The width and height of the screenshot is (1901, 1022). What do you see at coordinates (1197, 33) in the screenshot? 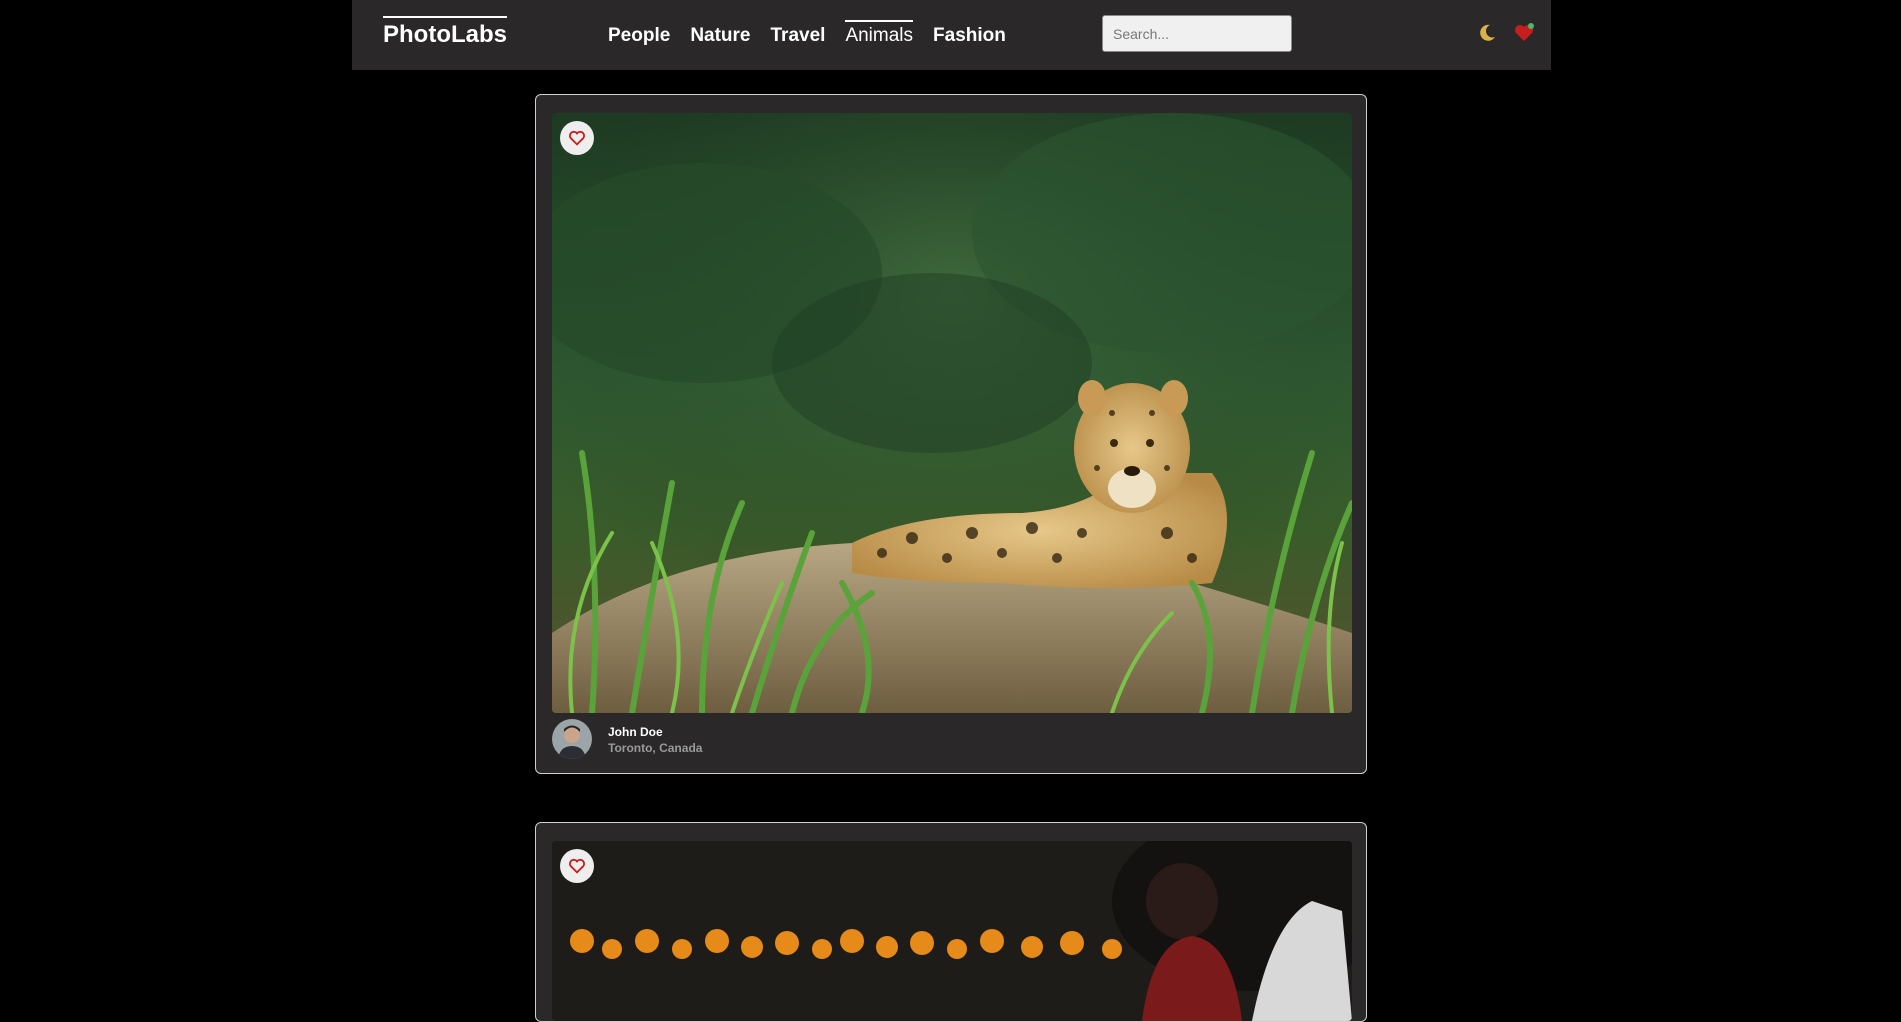
I see `search-input` at bounding box center [1197, 33].